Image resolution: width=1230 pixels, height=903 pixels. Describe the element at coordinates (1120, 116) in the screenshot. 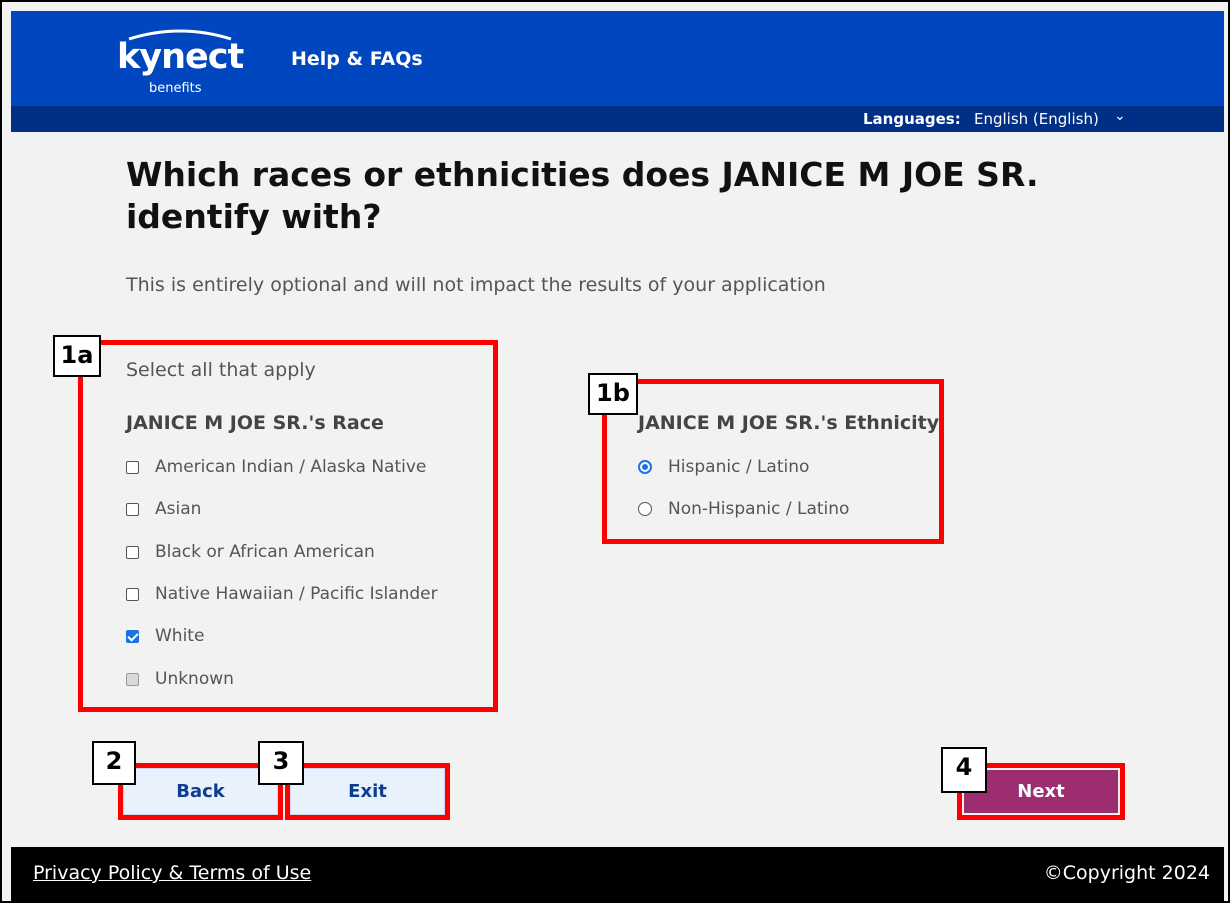

I see `chevron-down-icon: ⌄` at that location.